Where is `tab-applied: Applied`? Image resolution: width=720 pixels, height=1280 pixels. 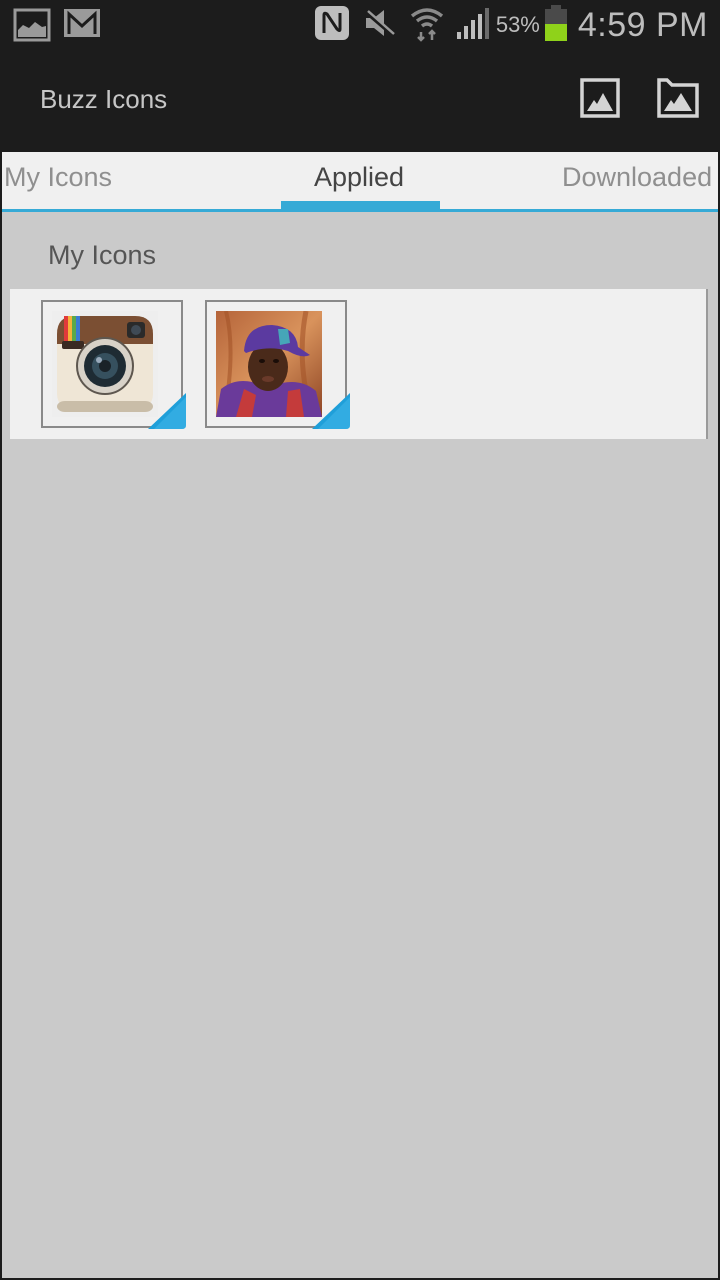
tab-applied: Applied is located at coordinates (359, 177).